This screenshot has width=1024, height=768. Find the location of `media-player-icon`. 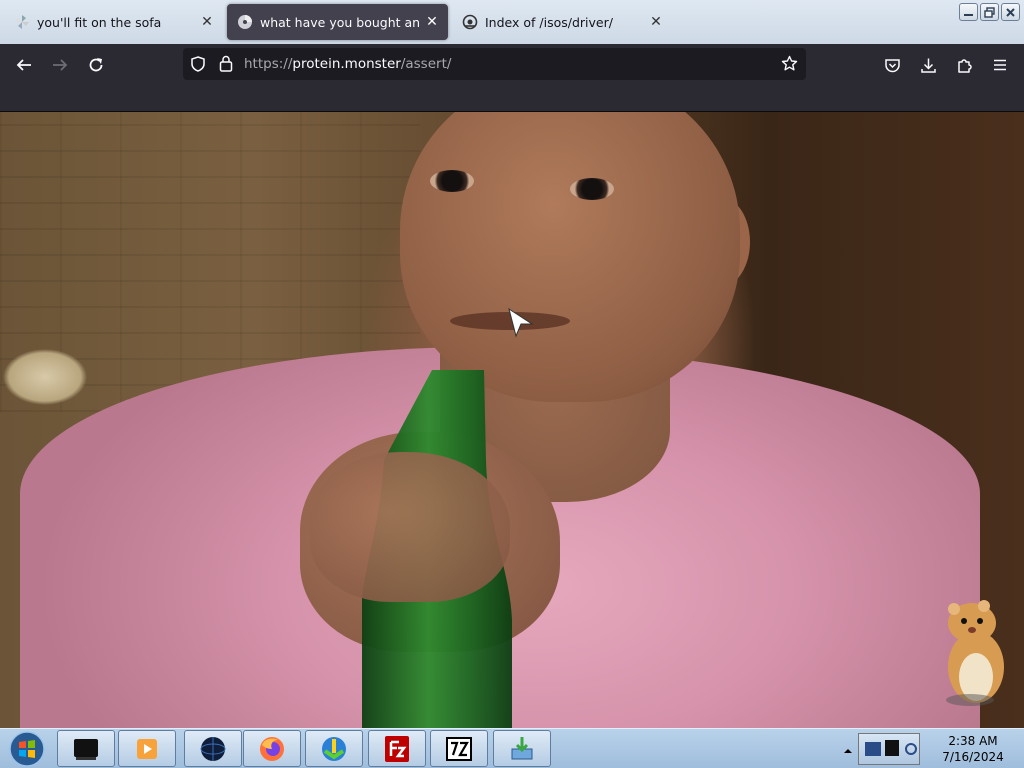

media-player-icon is located at coordinates (147, 748).